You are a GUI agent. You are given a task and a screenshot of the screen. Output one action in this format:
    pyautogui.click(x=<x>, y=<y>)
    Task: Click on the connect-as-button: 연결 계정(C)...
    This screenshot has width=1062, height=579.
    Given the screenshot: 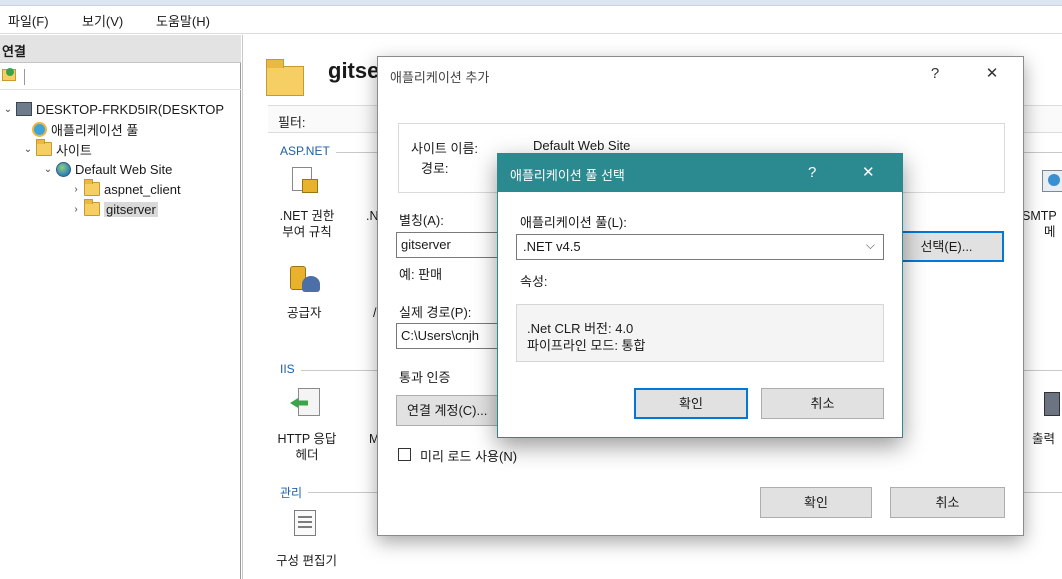 What is the action you would take?
    pyautogui.click(x=452, y=410)
    